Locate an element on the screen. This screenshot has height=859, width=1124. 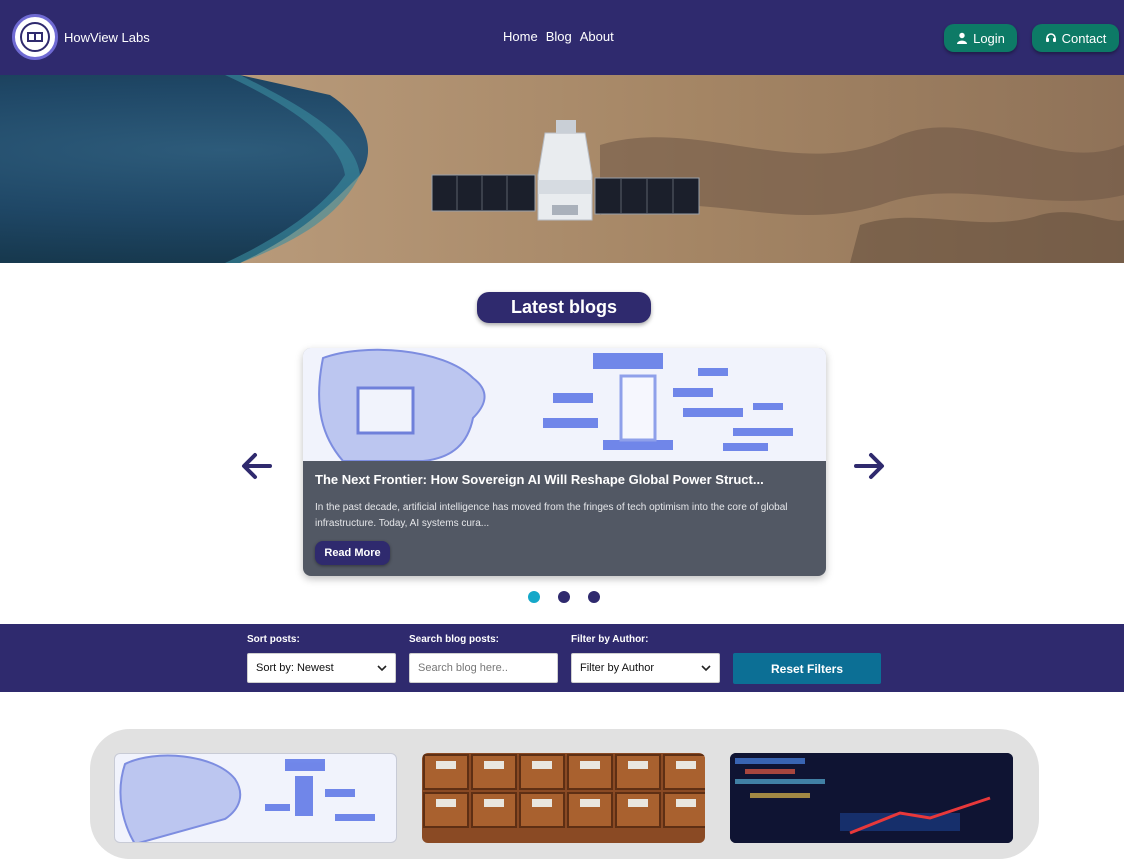
latest-blogs-heading: Latest blogs is located at coordinates (564, 307).